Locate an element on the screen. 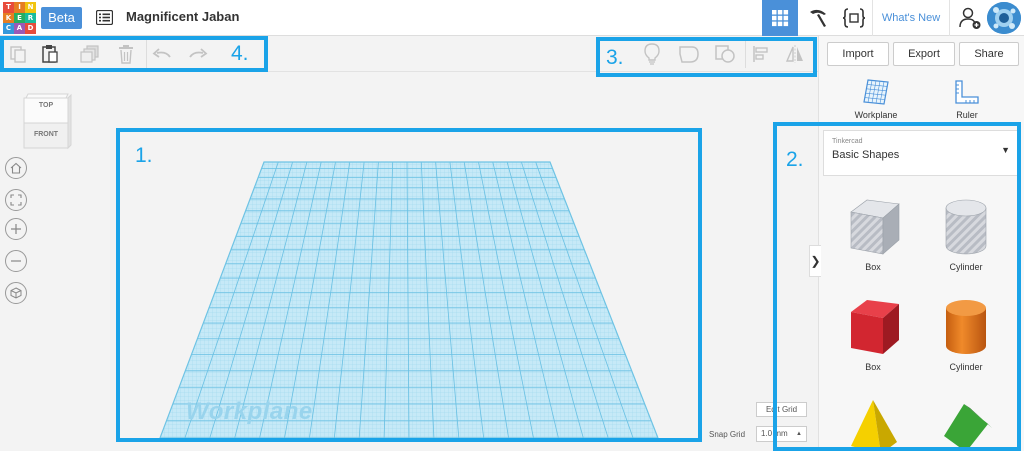 The image size is (1024, 451). user-avatar is located at coordinates (1004, 18).